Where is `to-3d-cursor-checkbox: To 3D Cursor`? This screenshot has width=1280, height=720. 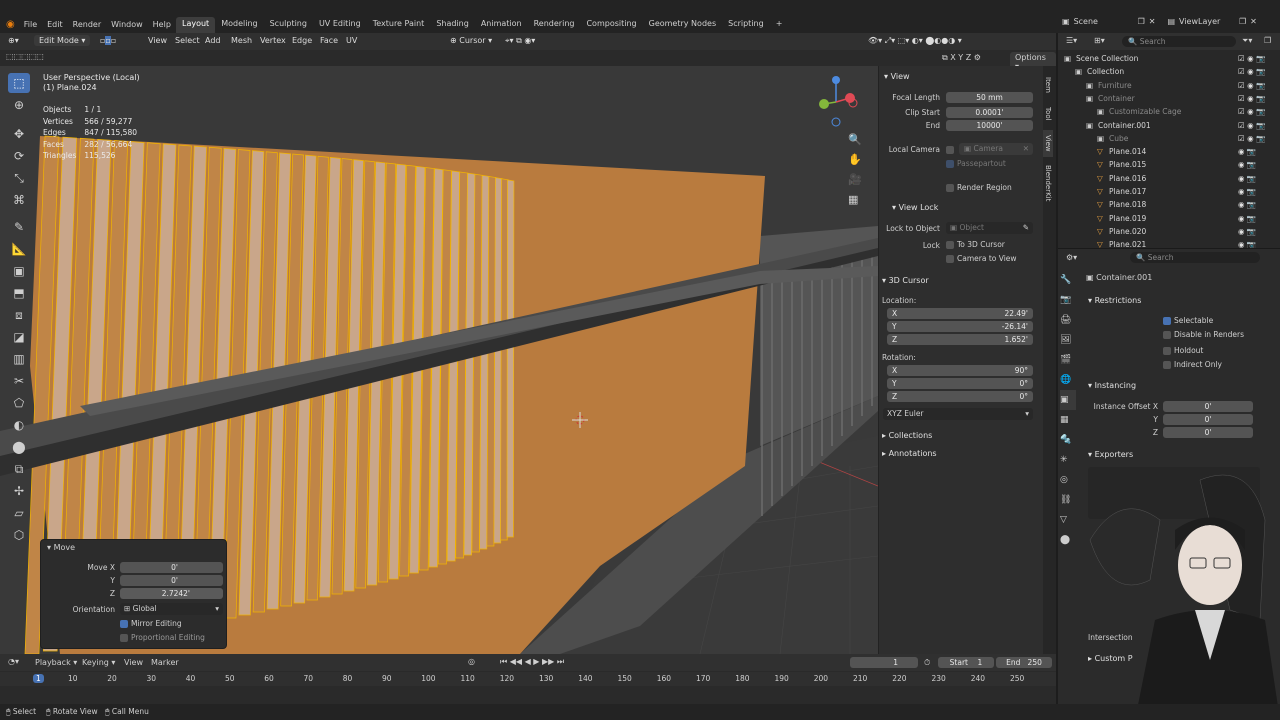 to-3d-cursor-checkbox: To 3D Cursor is located at coordinates (975, 244).